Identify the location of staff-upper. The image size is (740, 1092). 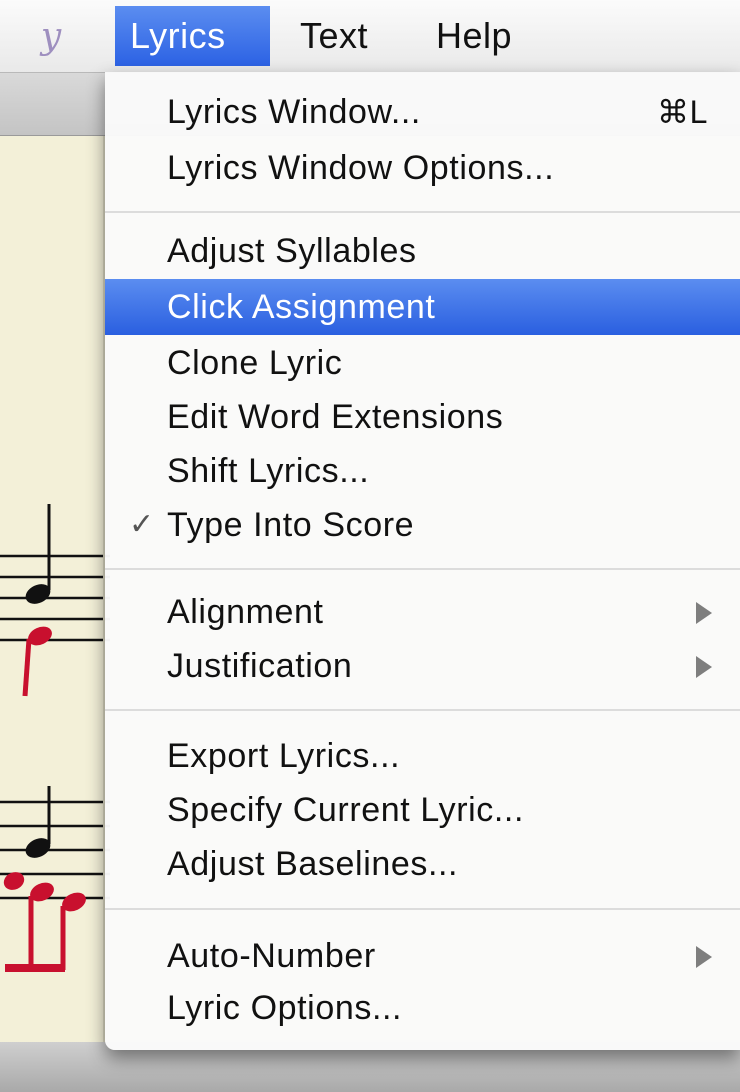
(55, 598).